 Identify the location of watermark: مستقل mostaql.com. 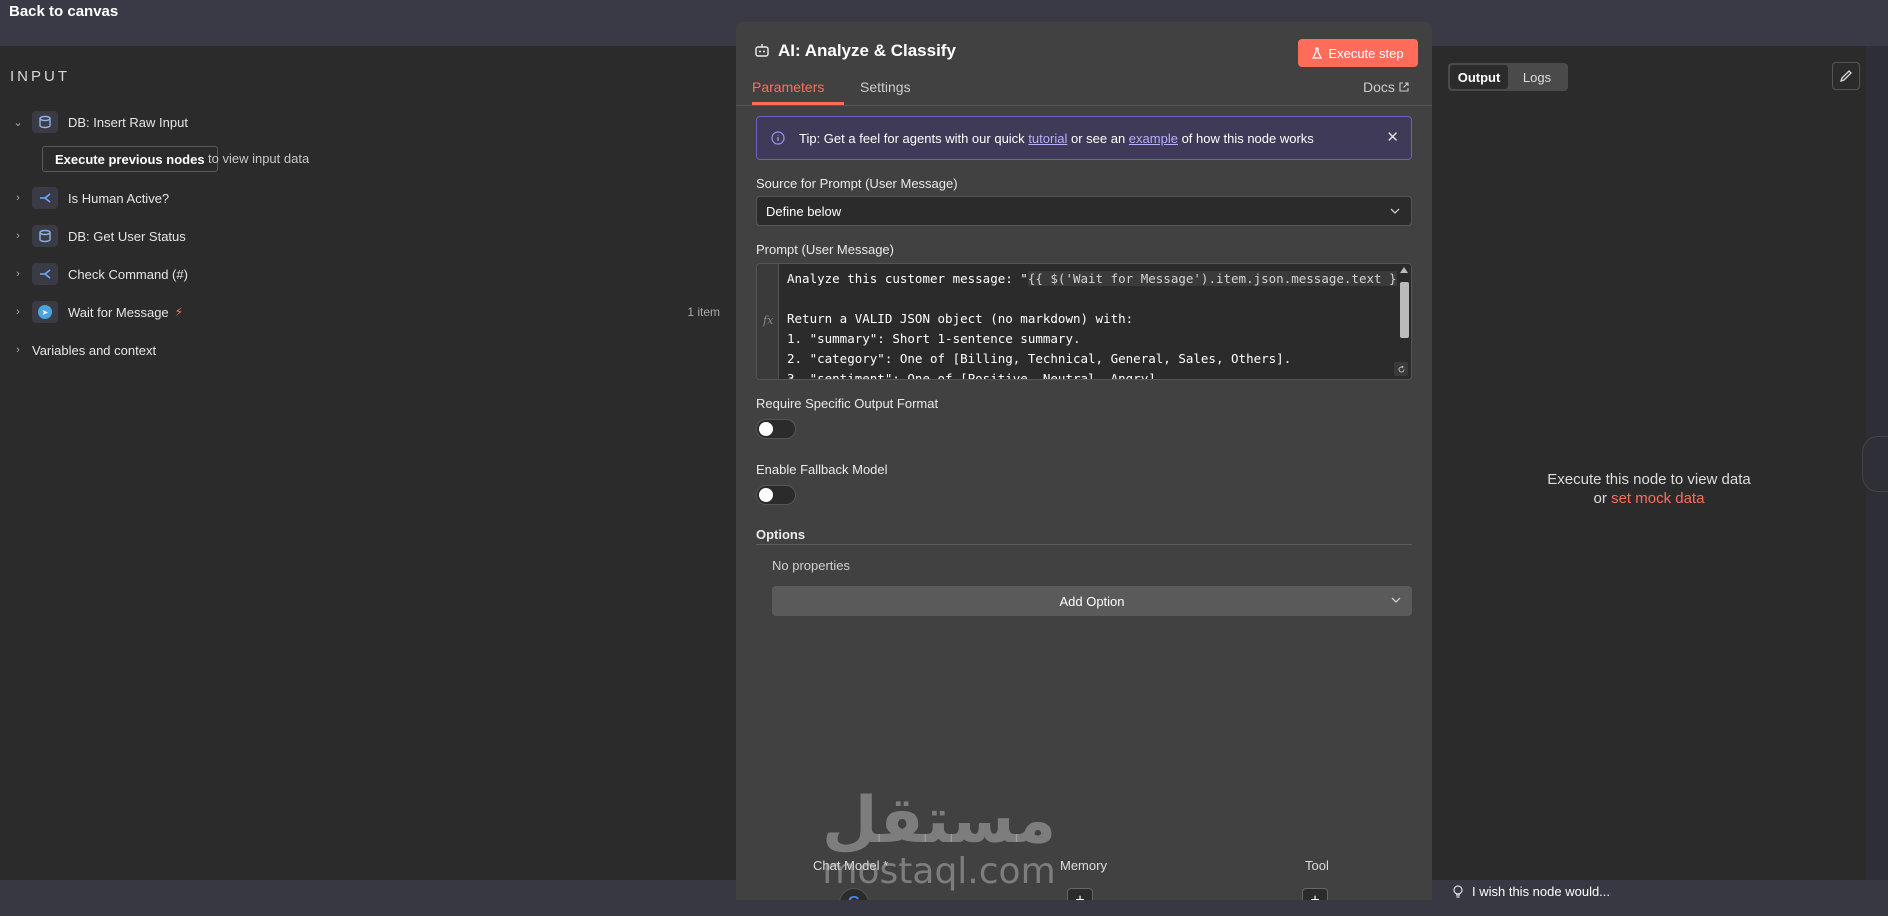
(939, 839).